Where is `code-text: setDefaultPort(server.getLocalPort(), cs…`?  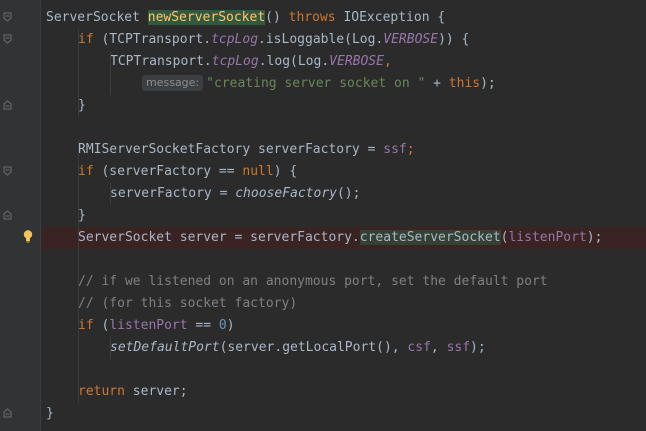
code-text: setDefaultPort(server.getLocalPort(), cs… is located at coordinates (298, 348).